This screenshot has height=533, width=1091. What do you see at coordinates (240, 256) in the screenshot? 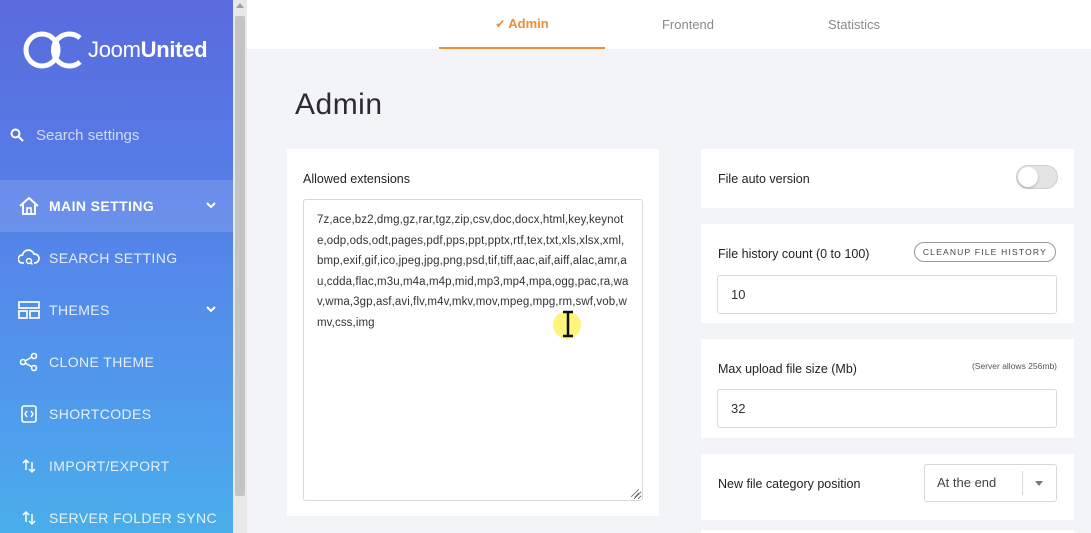
I see `scrollbar-thumb` at bounding box center [240, 256].